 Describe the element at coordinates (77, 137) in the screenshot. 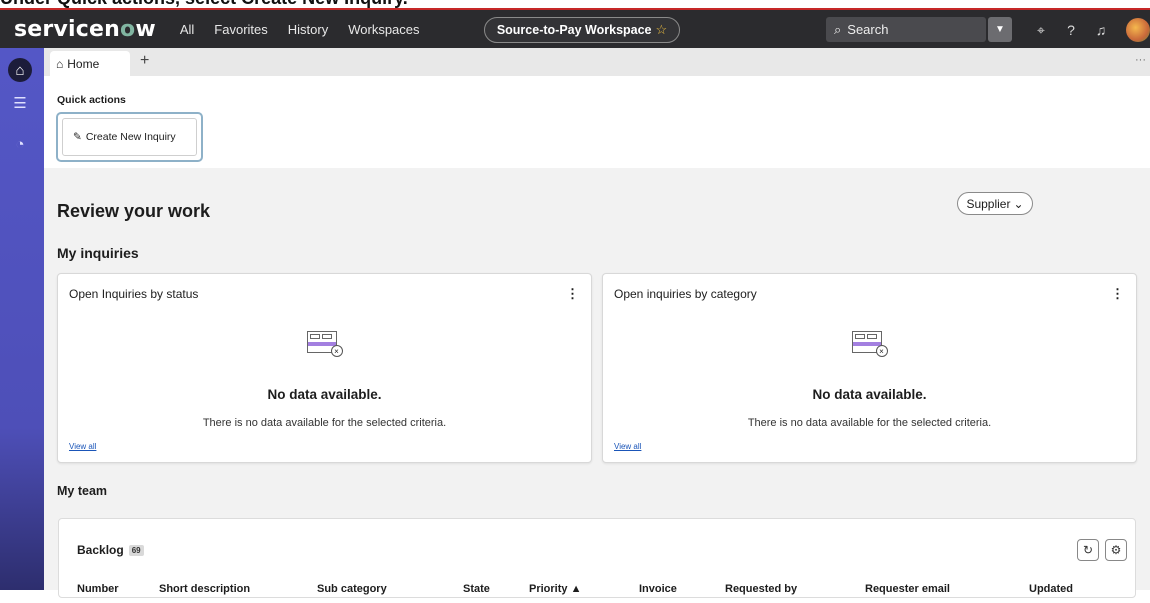

I see `edit-doc-icon: ✎` at that location.